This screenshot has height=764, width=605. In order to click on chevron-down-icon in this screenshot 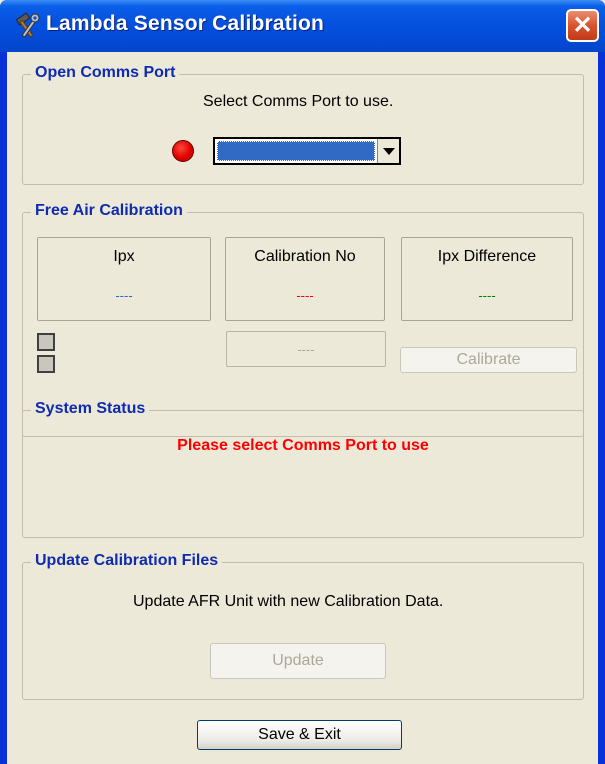, I will do `click(388, 151)`.